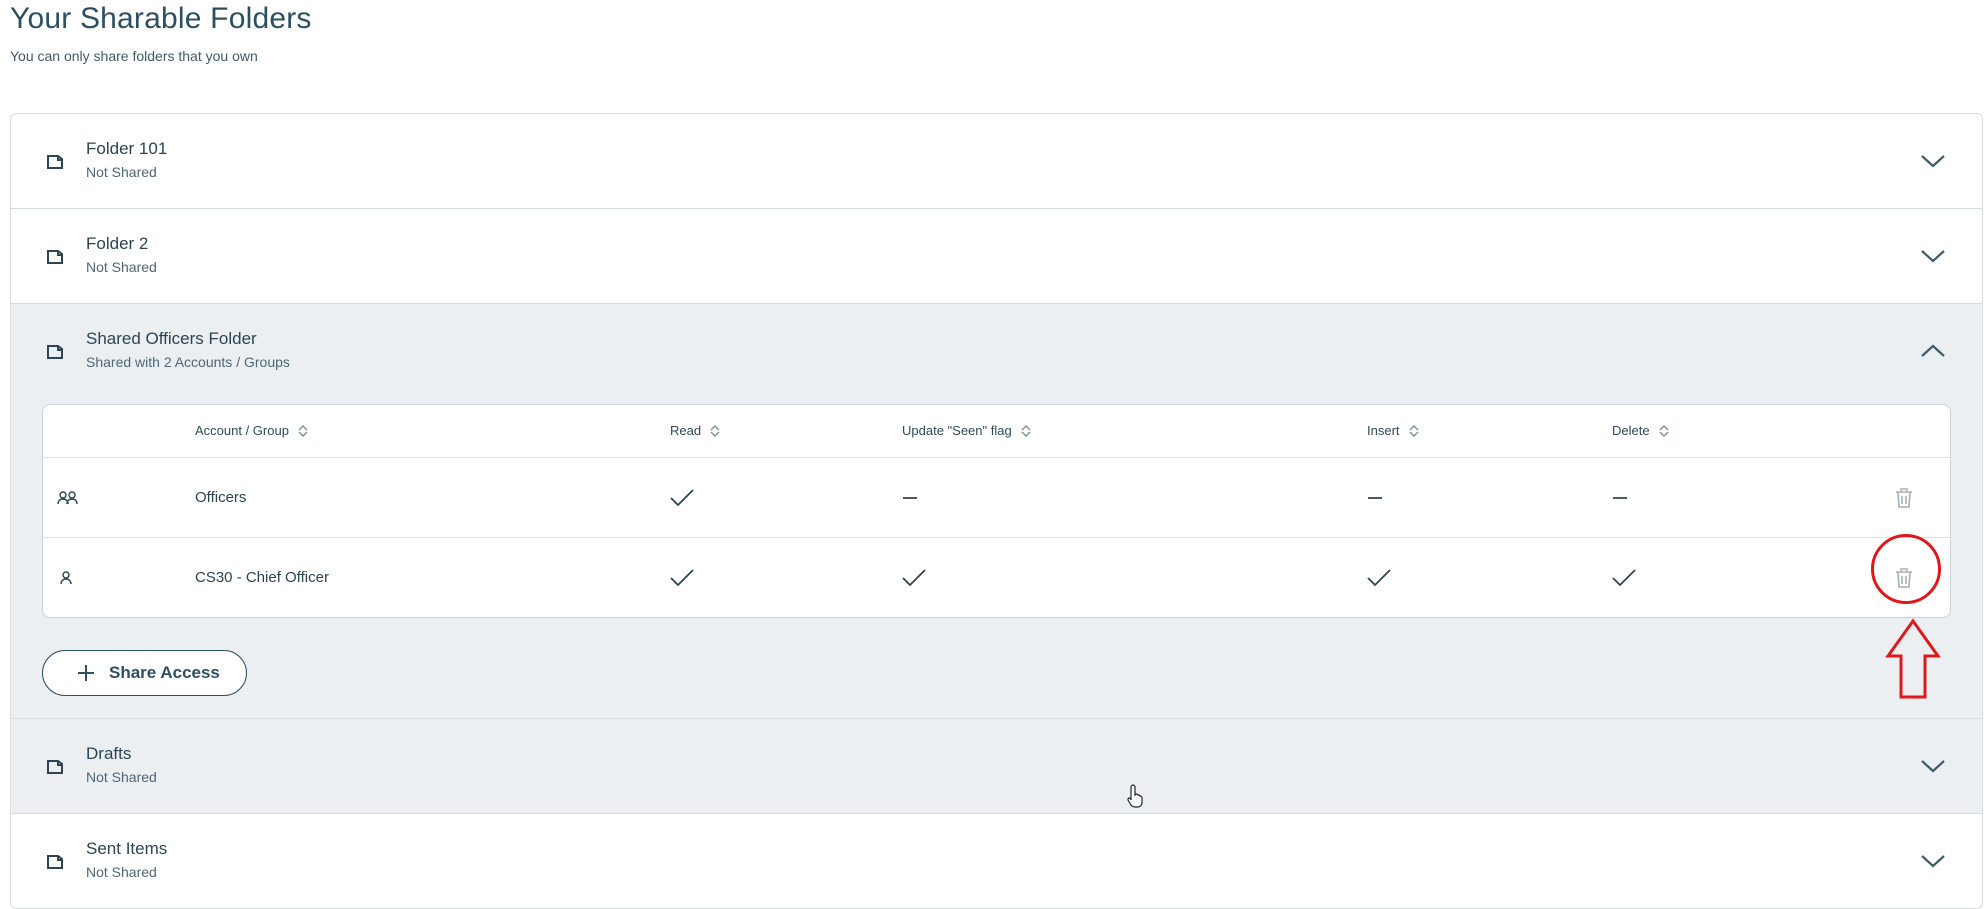  I want to click on column-header-insert: Insert, so click(1393, 431).